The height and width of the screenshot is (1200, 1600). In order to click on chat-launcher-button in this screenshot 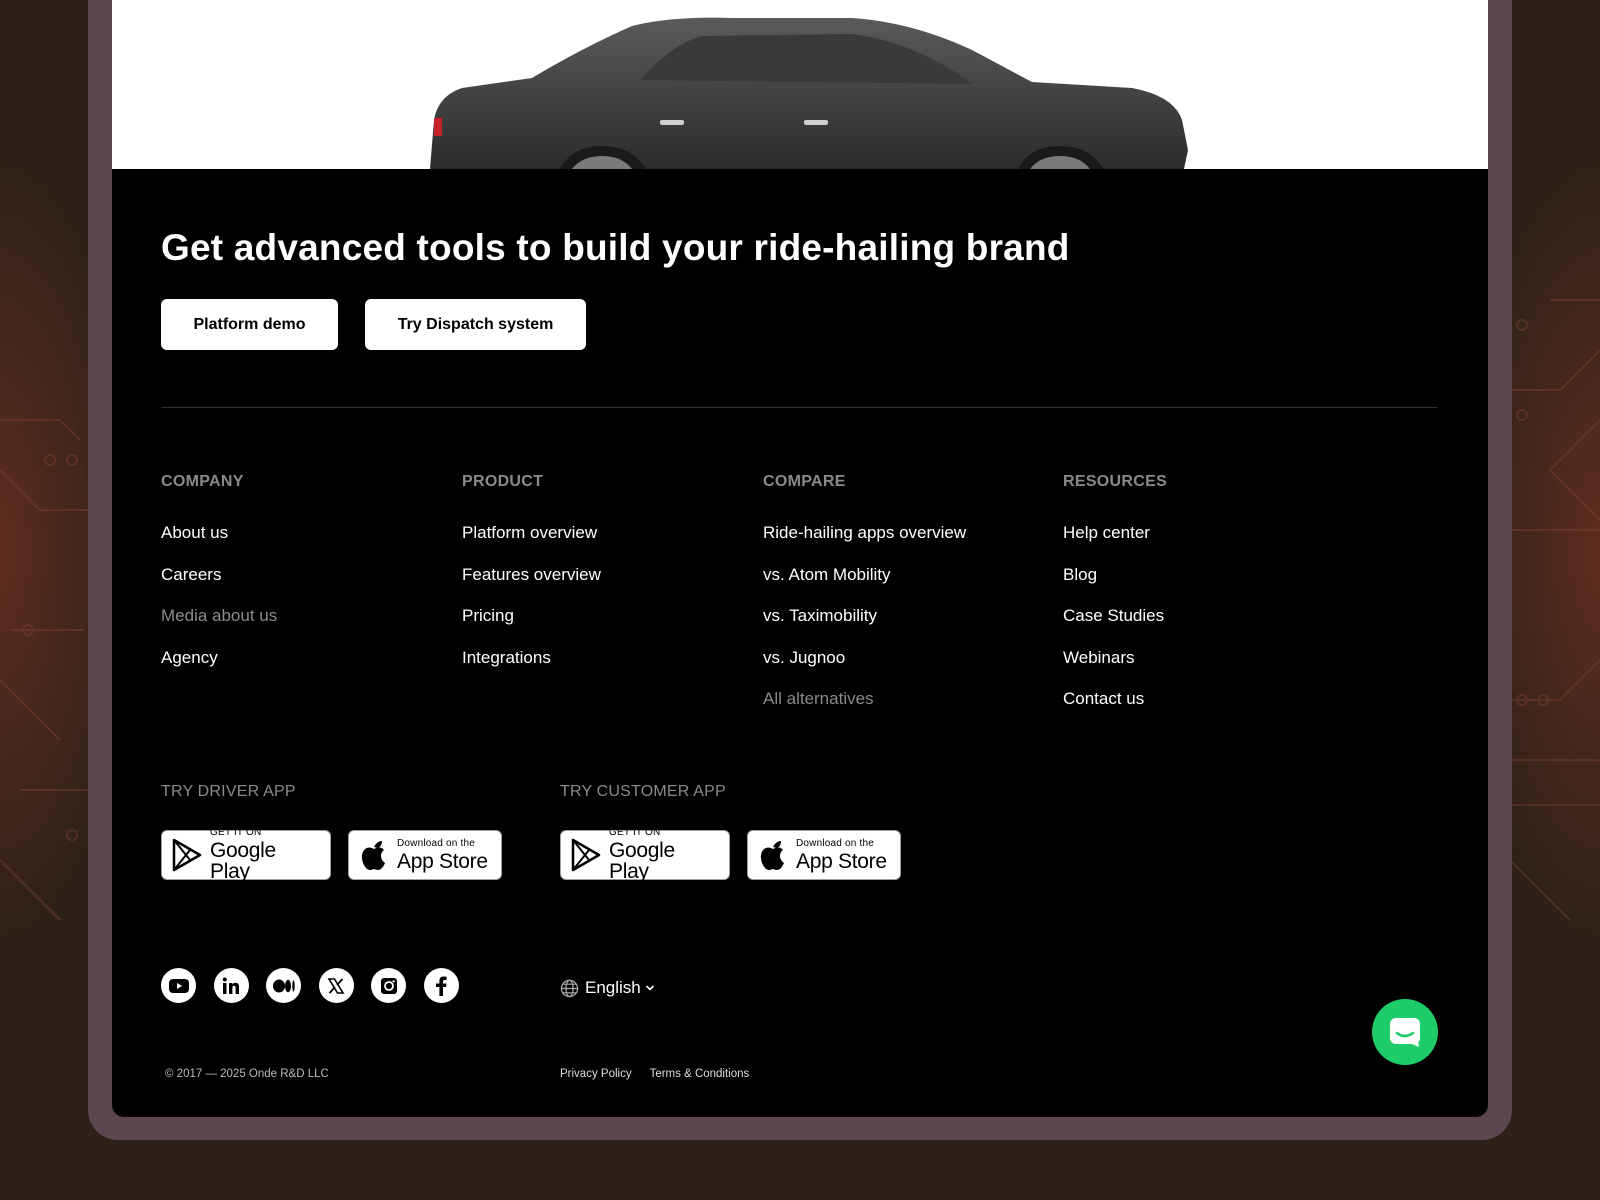, I will do `click(1405, 1032)`.